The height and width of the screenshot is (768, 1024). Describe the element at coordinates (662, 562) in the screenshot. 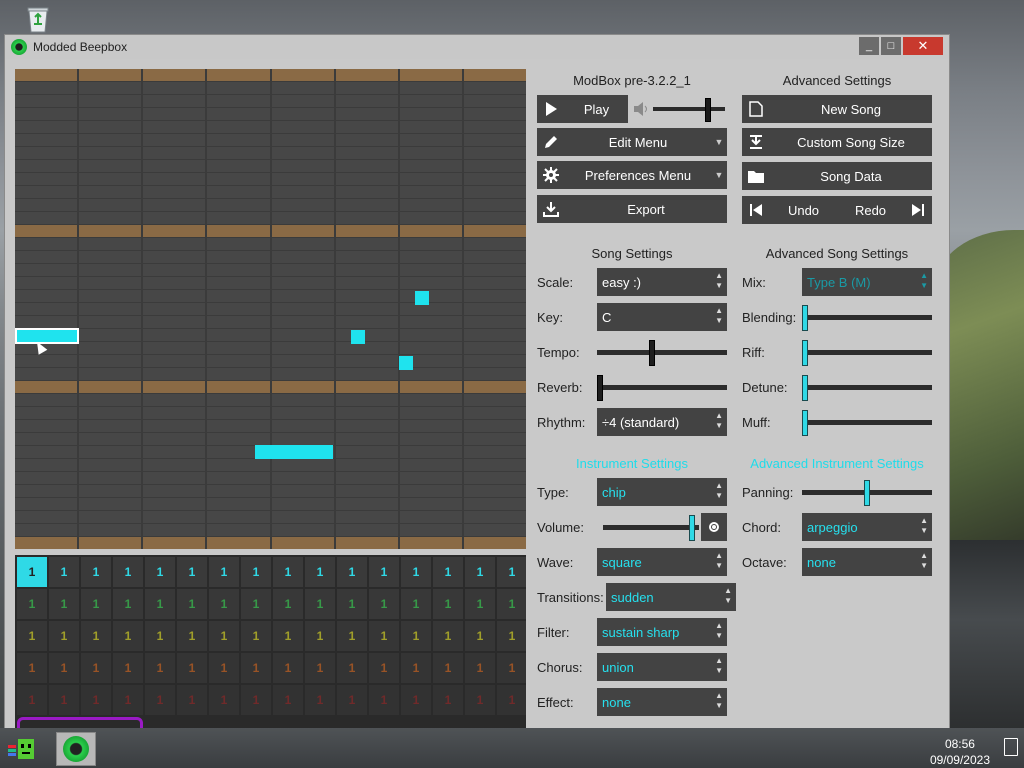

I see `wave-select: square ▲ ▼` at that location.